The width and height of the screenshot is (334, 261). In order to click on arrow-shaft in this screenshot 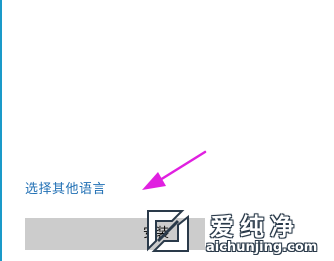, I will do `click(182, 166)`.